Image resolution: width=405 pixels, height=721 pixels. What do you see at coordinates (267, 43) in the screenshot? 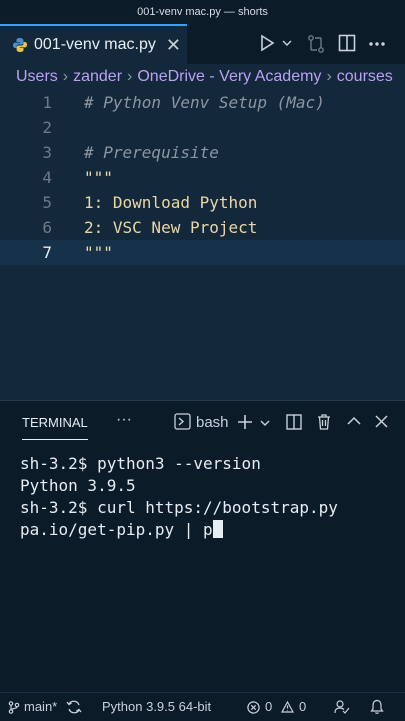
I see `run-icon` at bounding box center [267, 43].